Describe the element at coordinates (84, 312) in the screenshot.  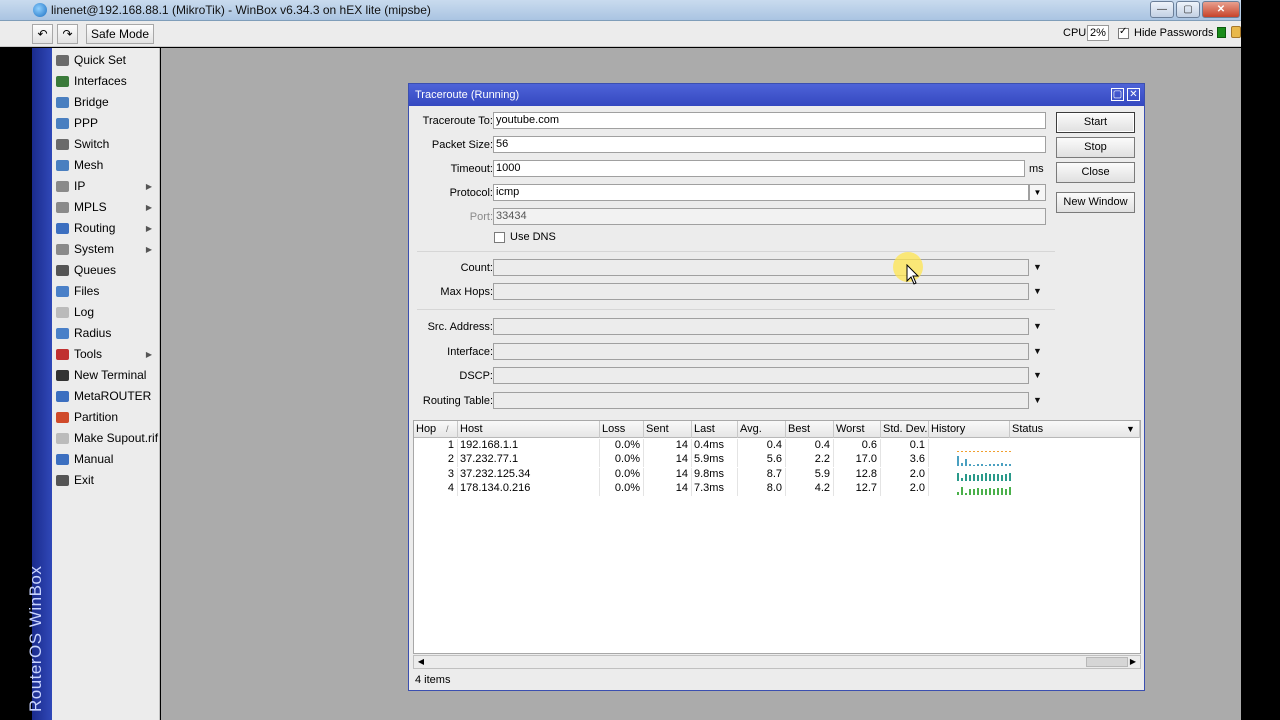
I see `sidebar-item-label: Log` at that location.